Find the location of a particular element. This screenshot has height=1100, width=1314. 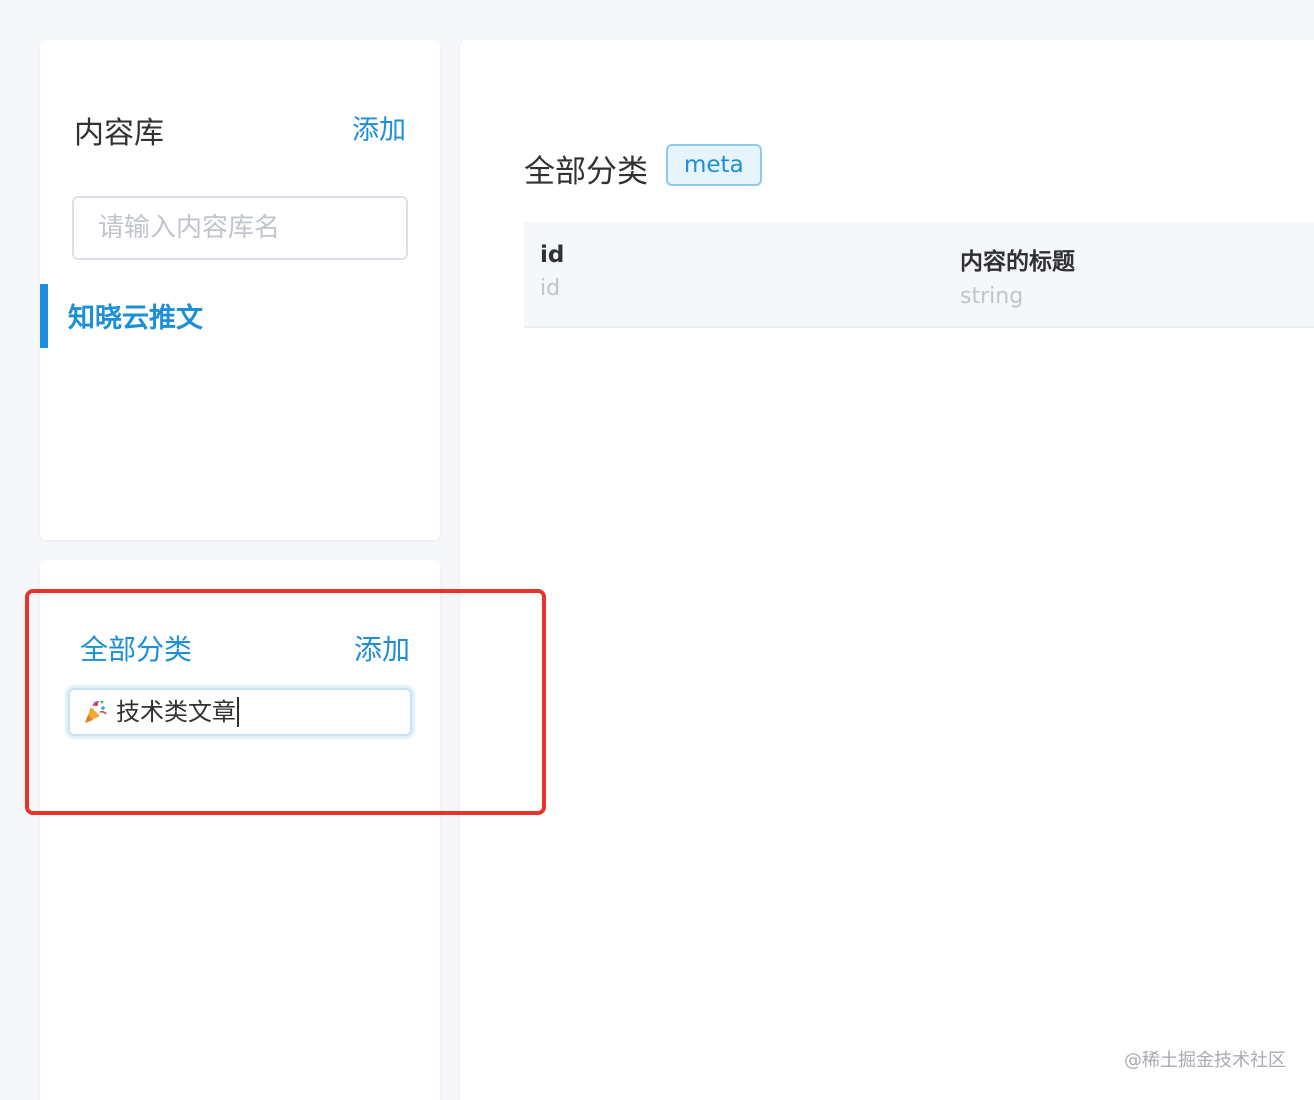

party-popper-icon is located at coordinates (95, 712).